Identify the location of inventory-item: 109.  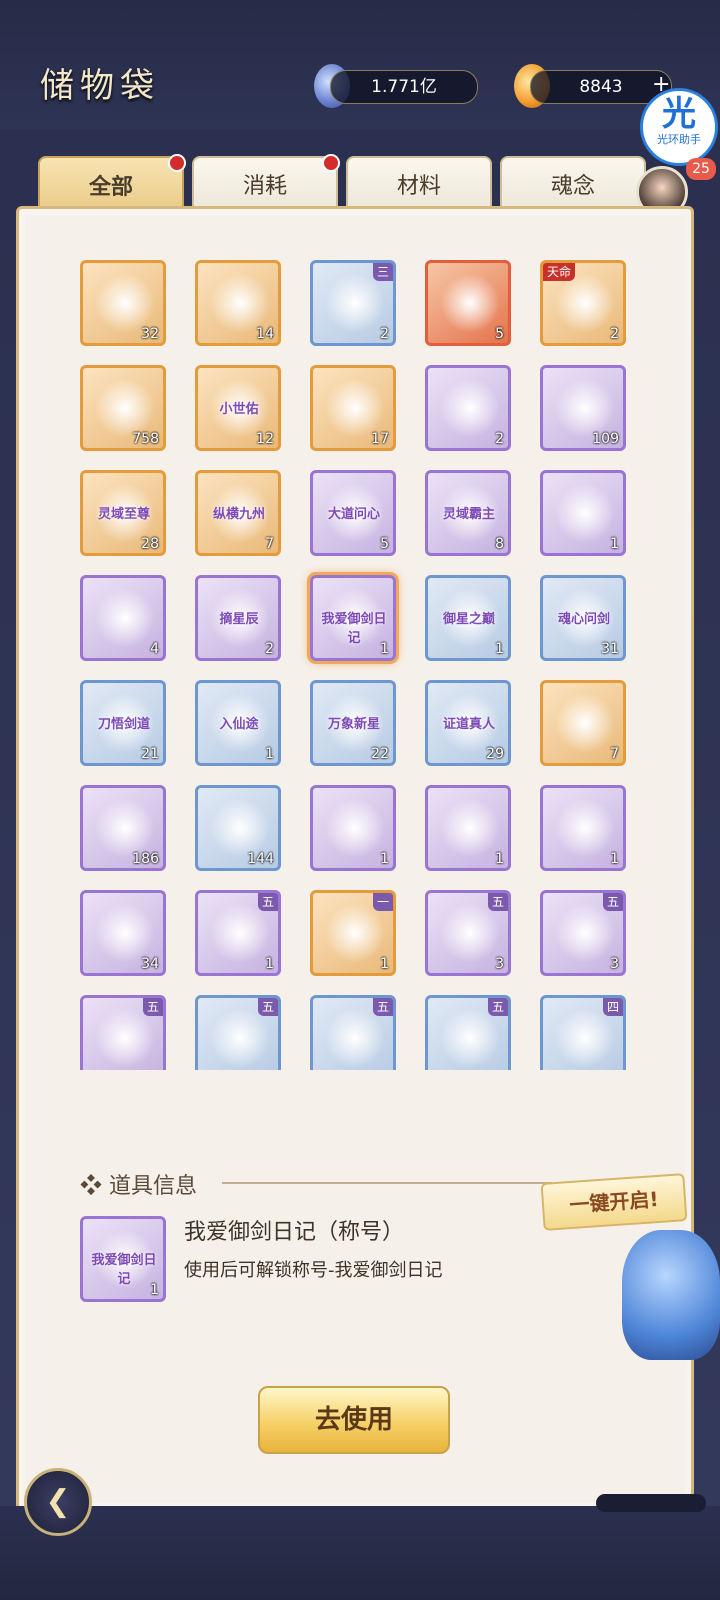
(583, 408).